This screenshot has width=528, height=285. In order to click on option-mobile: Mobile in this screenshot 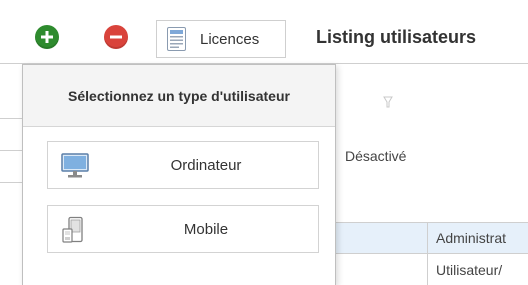, I will do `click(183, 229)`.